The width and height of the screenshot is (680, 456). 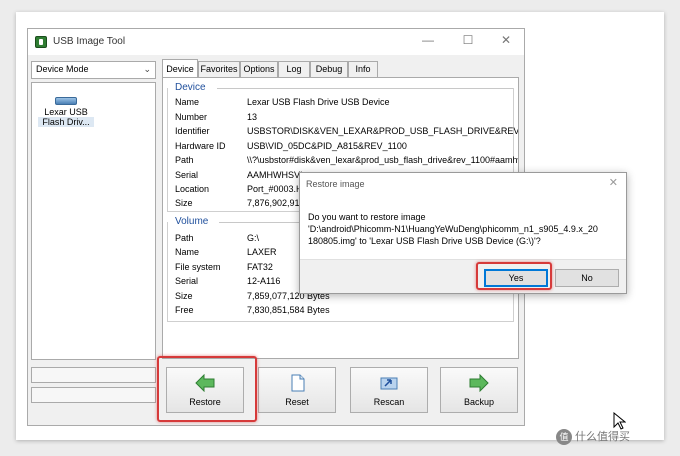 What do you see at coordinates (276, 42) in the screenshot?
I see `title-bar: USB Image Tool — ☐ ✕` at bounding box center [276, 42].